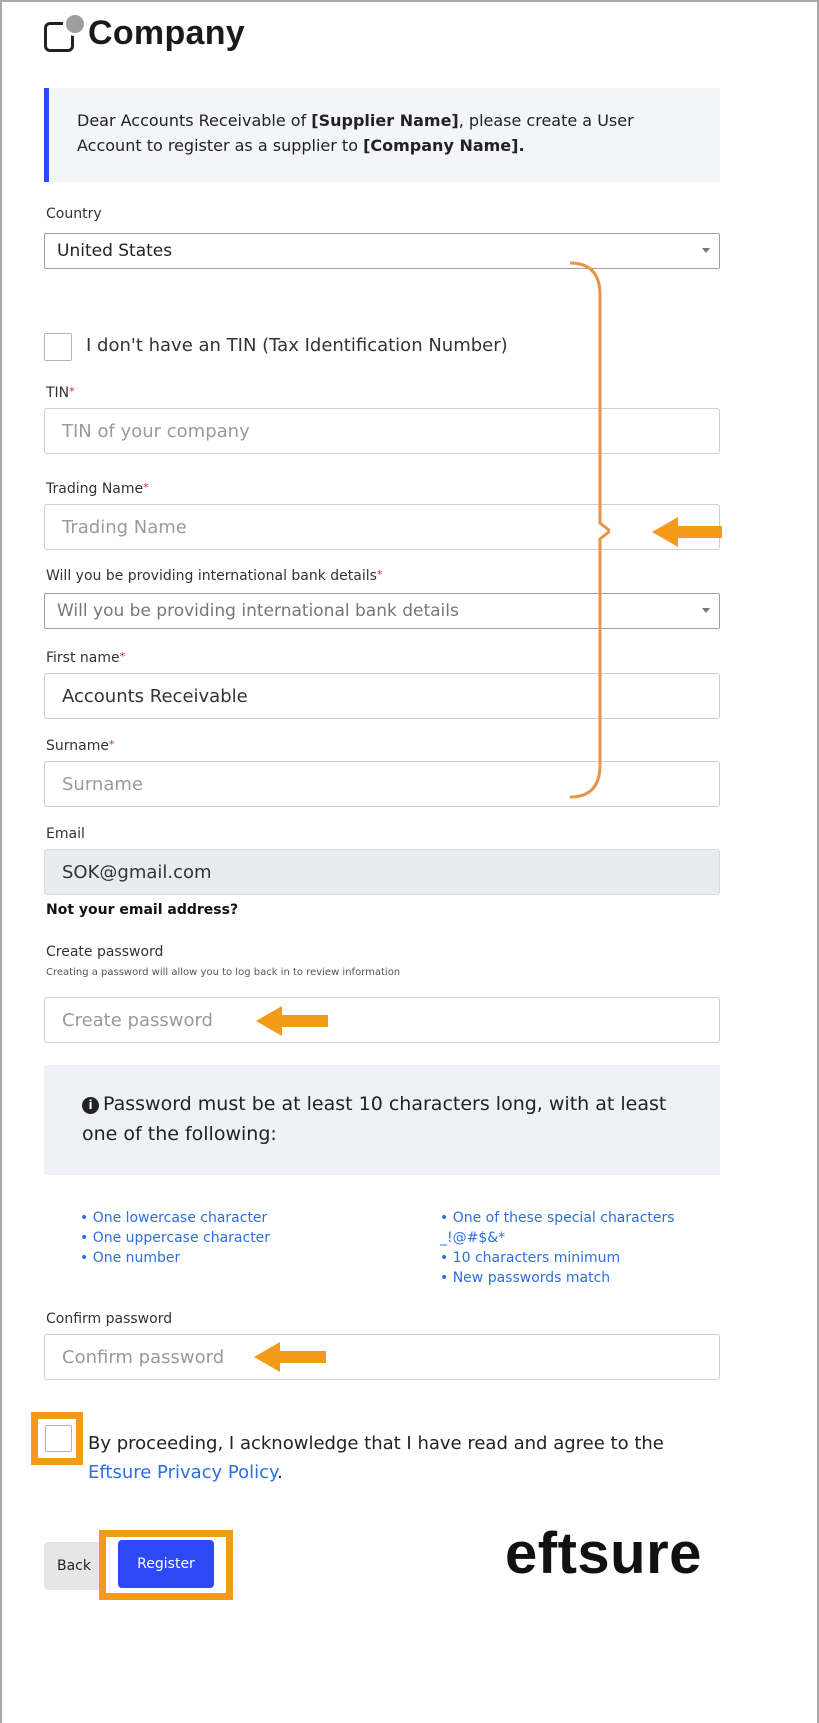 The image size is (819, 1723). What do you see at coordinates (75, 24) in the screenshot?
I see `company-logo-dot` at bounding box center [75, 24].